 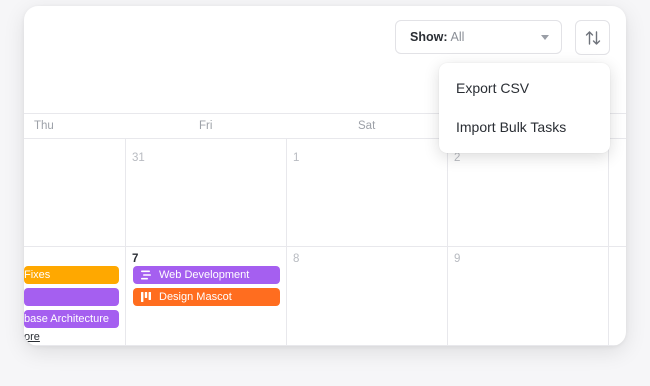 What do you see at coordinates (135, 259) in the screenshot?
I see `date-cell-number: 7` at bounding box center [135, 259].